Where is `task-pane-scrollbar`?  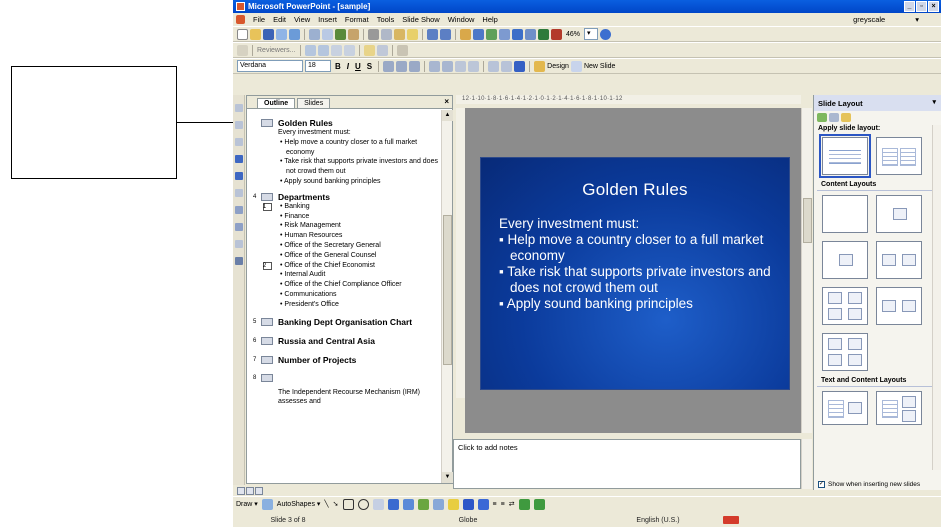
task-pane-scrollbar is located at coordinates (936, 297).